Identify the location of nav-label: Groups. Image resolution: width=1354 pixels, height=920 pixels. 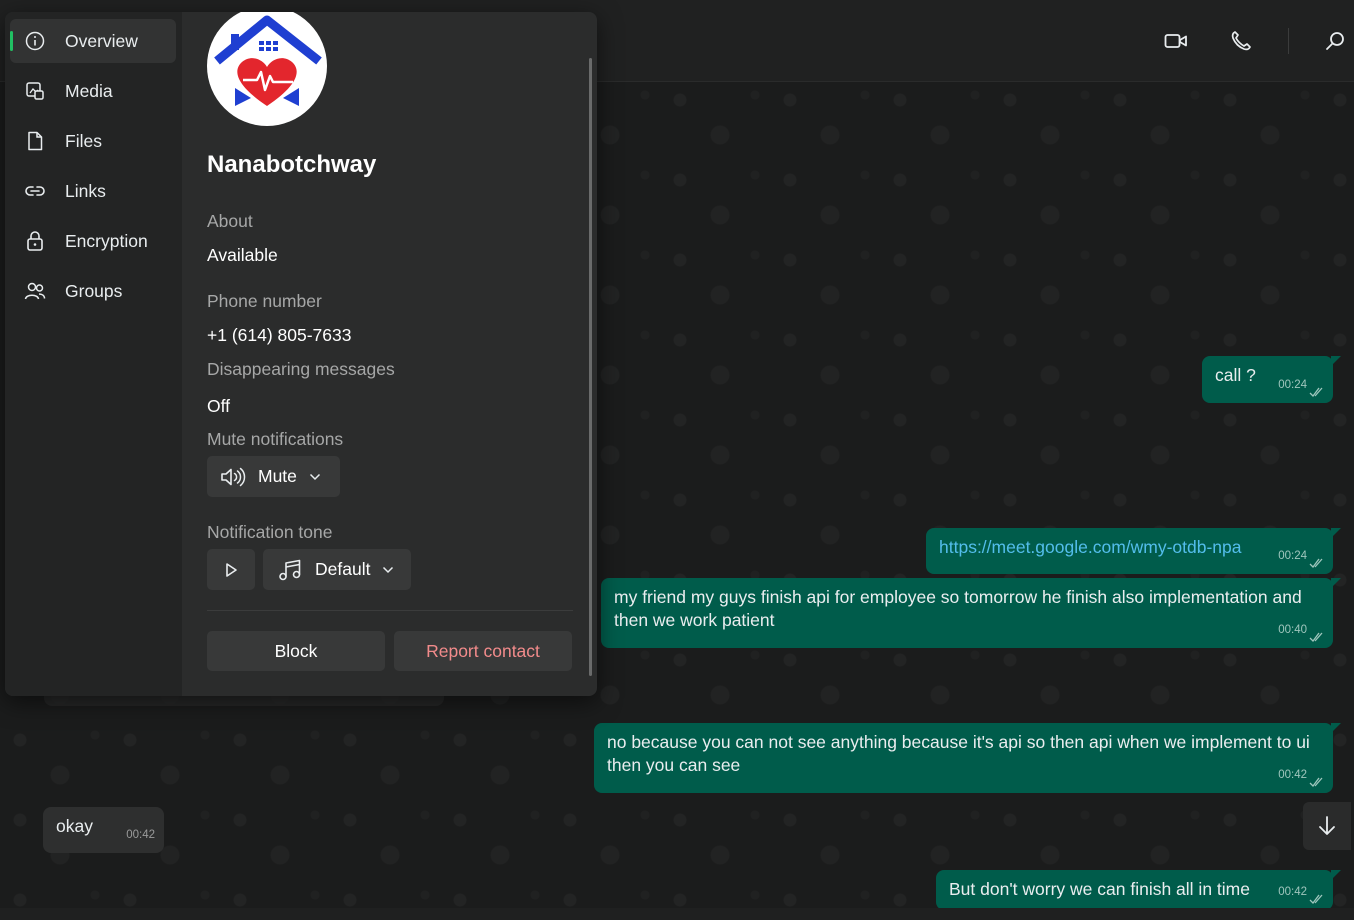
(94, 290).